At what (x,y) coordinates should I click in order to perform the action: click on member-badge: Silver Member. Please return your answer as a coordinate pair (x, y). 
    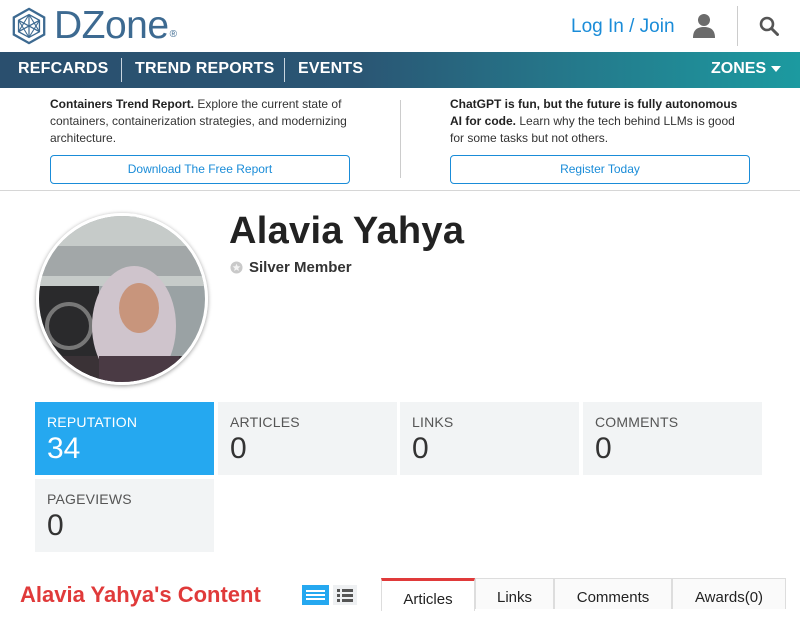
    Looking at the image, I should click on (291, 267).